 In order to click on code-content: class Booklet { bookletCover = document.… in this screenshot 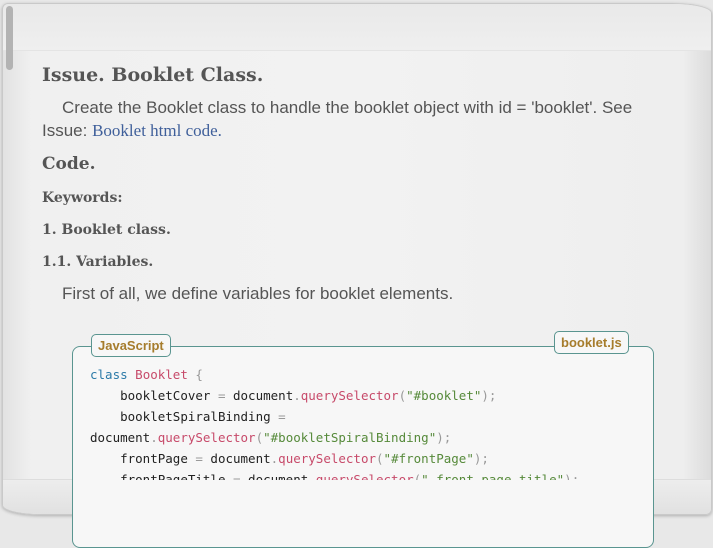, I will do `click(334, 422)`.